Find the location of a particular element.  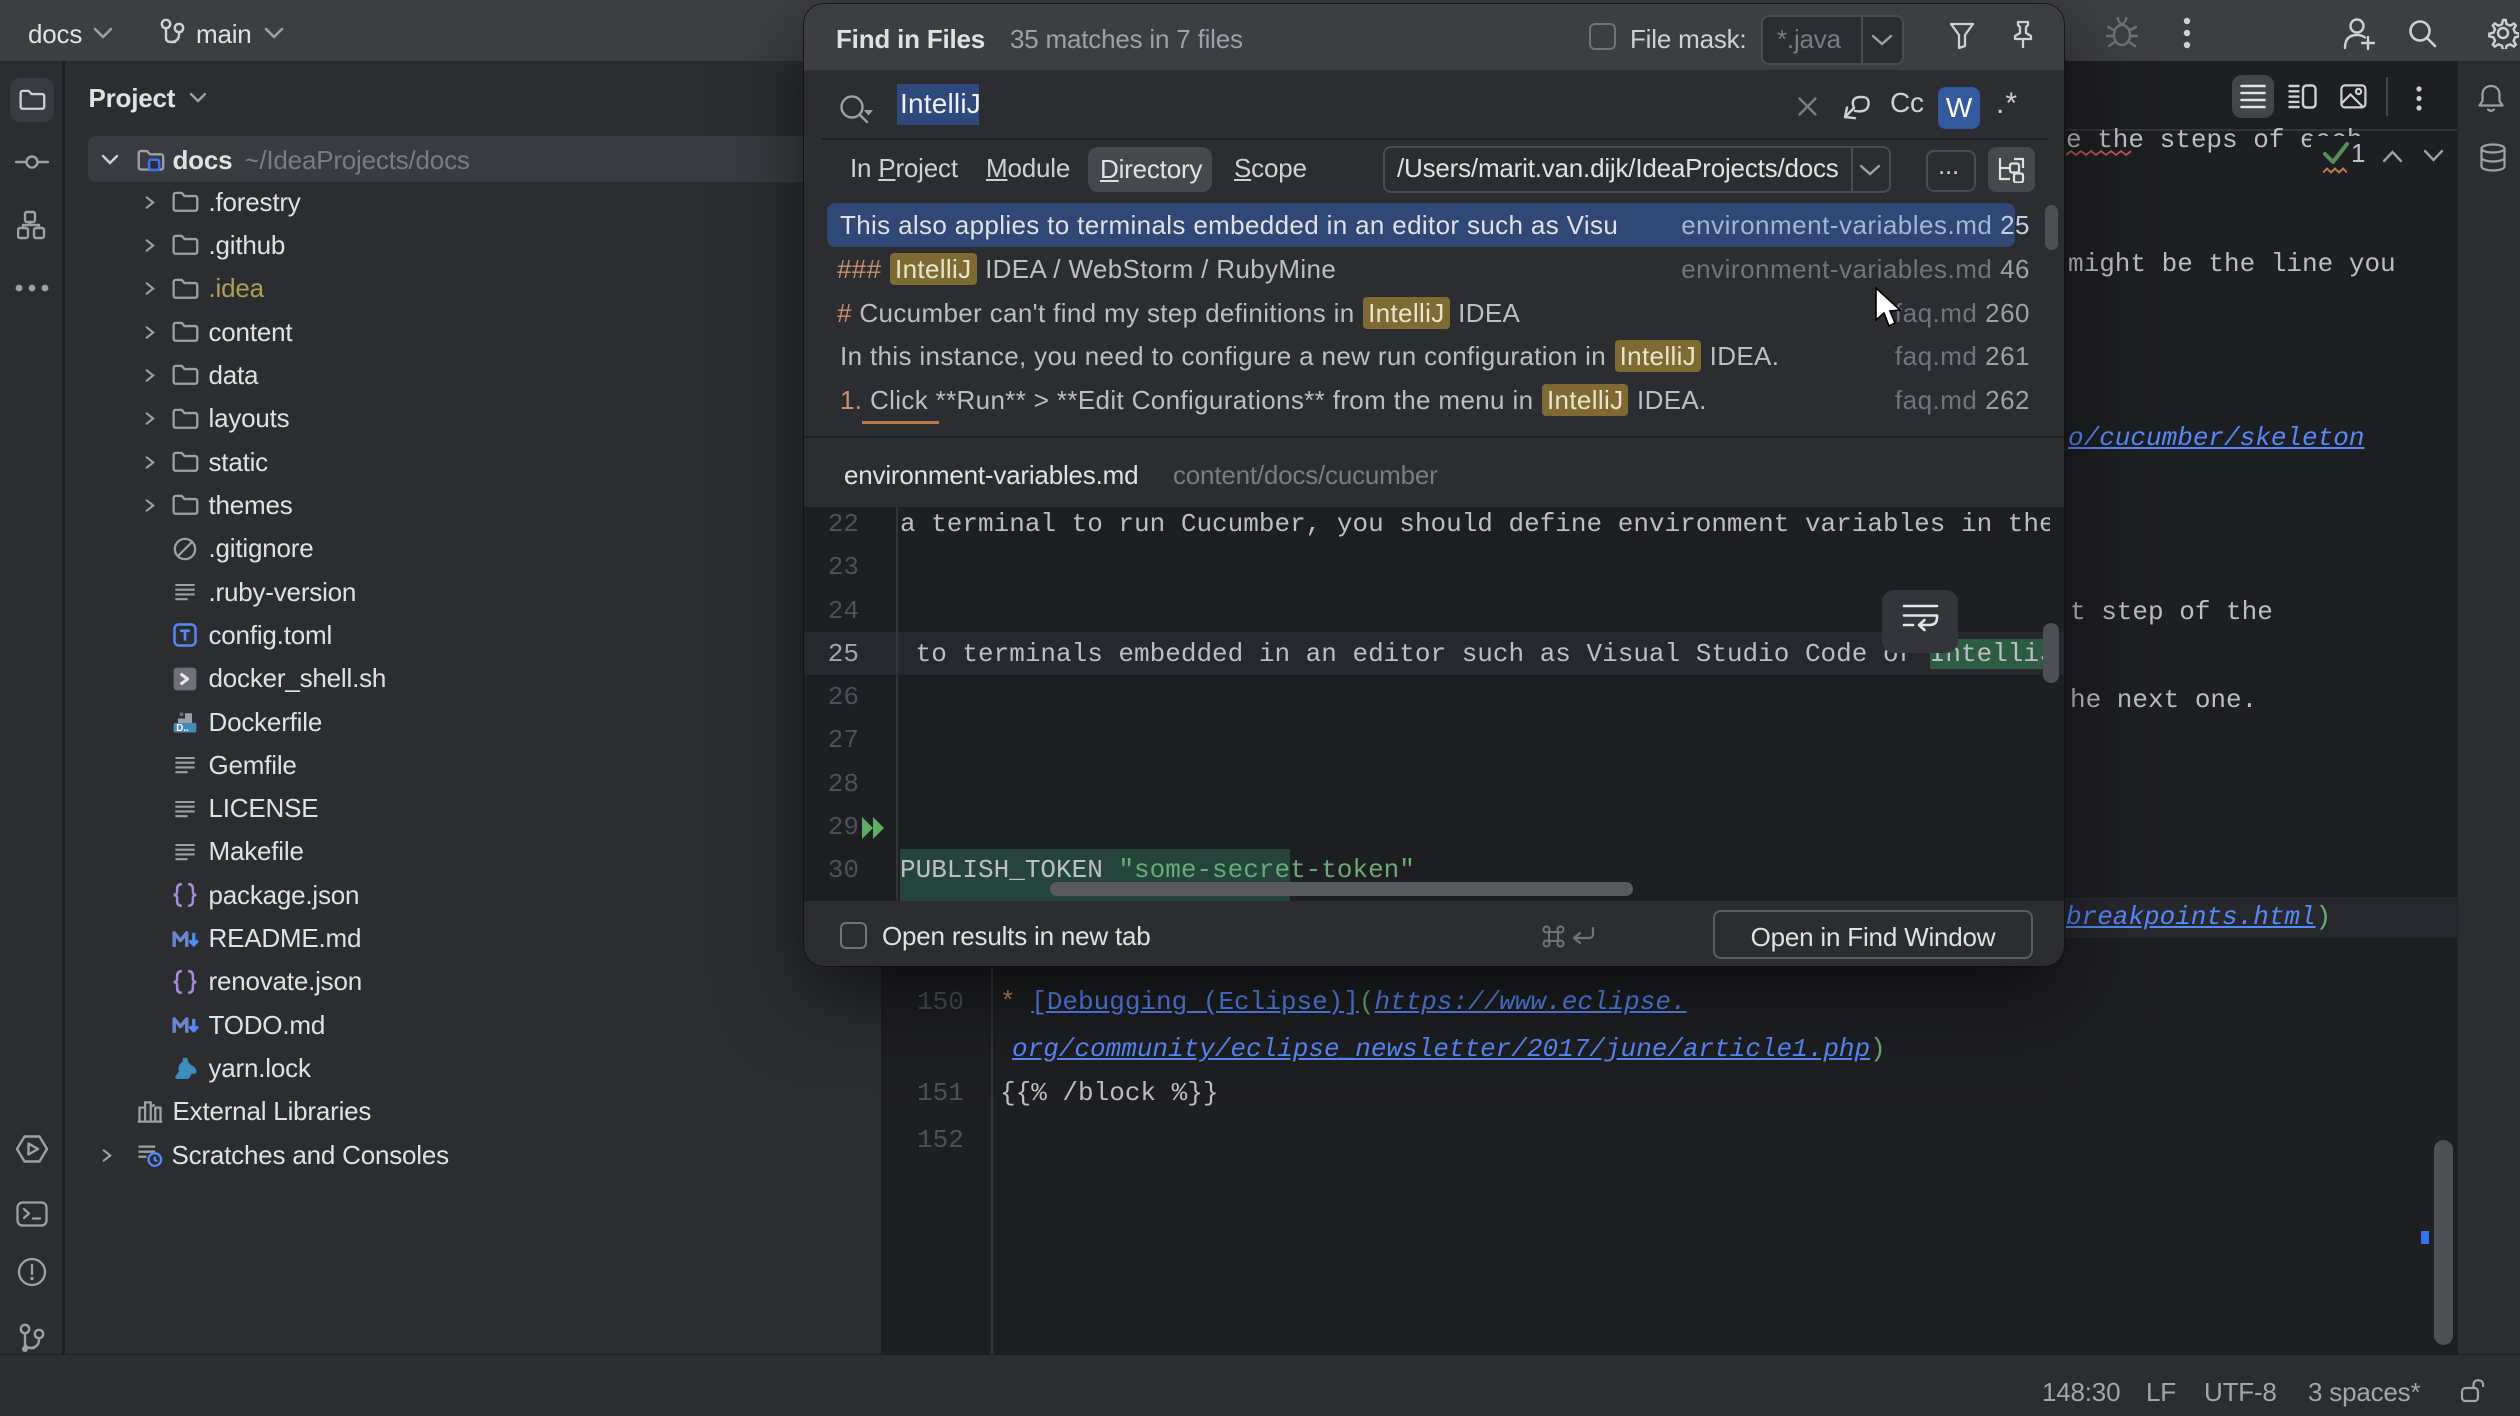

svg-text: D.. is located at coordinates (182, 728).